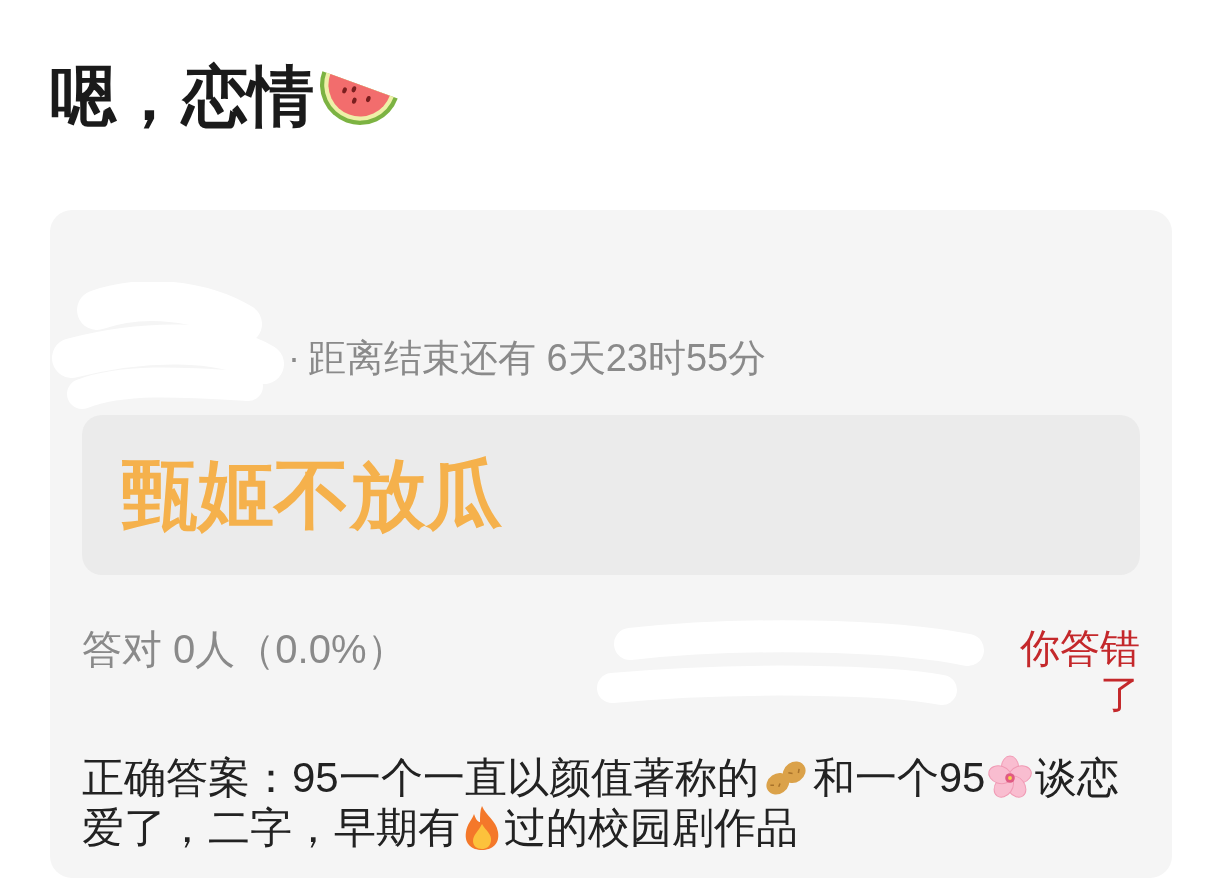 The height and width of the screenshot is (881, 1220). What do you see at coordinates (899, 778) in the screenshot?
I see `answer-text: 和一个95` at bounding box center [899, 778].